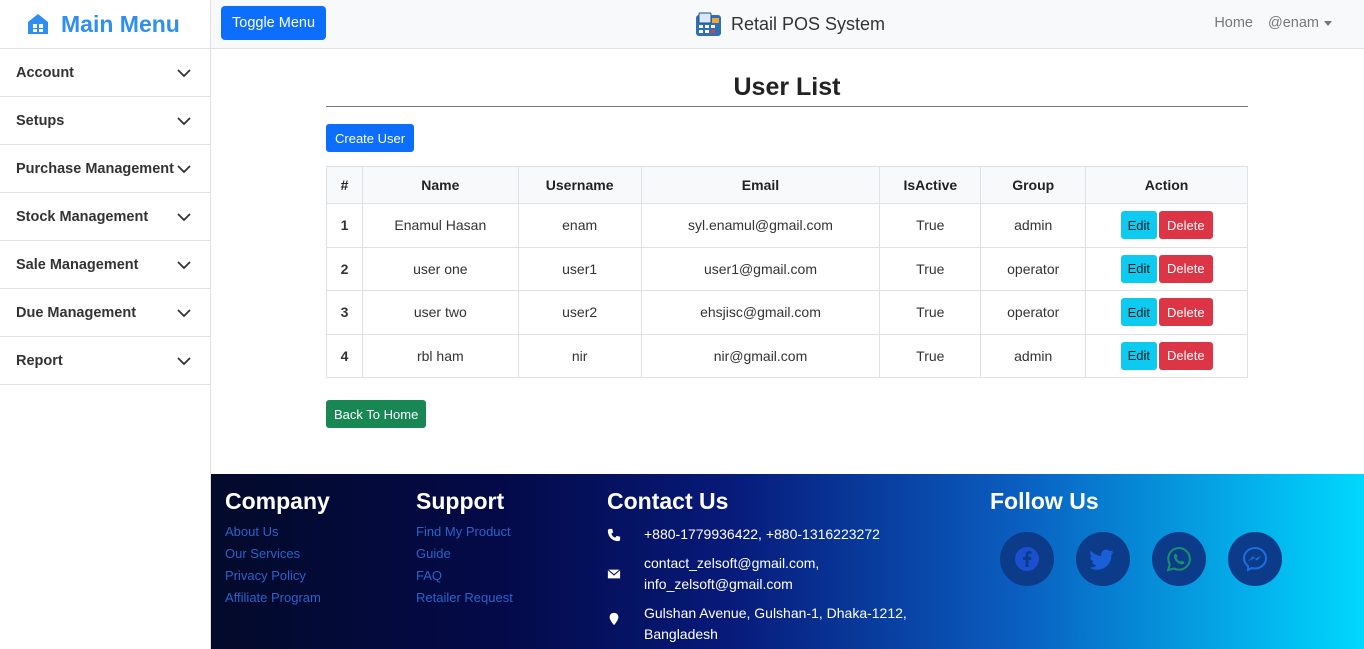  Describe the element at coordinates (579, 185) in the screenshot. I see `column-header: Username` at that location.